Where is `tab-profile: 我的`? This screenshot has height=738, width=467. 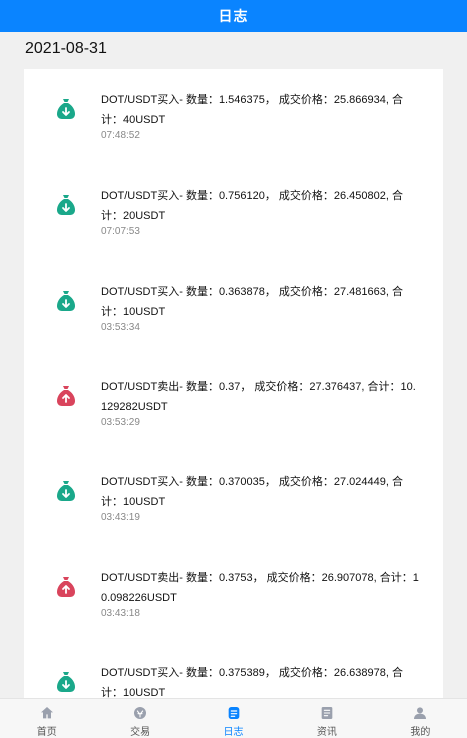
tab-profile: 我的 is located at coordinates (420, 718).